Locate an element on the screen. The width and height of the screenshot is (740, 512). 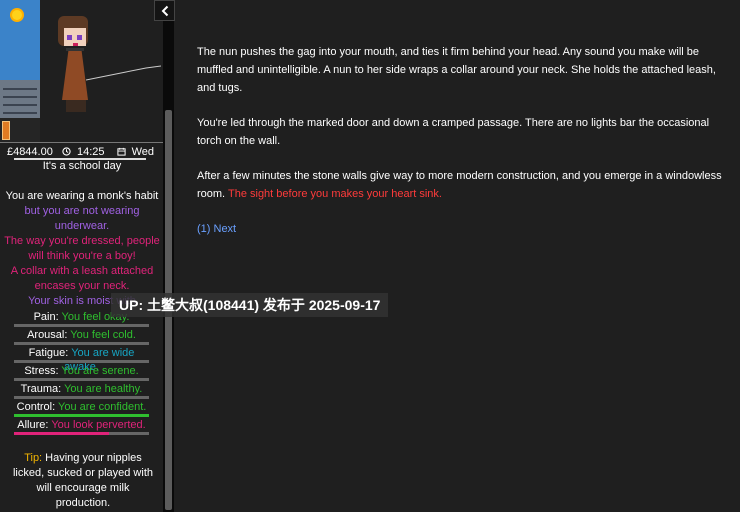
time-display: 14:25 is located at coordinates (85, 152).